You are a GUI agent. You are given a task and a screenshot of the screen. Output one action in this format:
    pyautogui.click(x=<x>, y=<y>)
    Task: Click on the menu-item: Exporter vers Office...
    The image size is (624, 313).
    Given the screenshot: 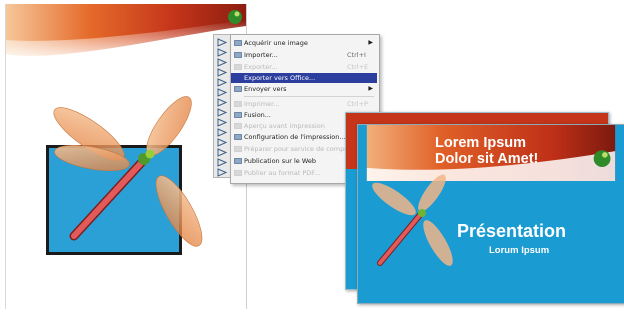 What is the action you would take?
    pyautogui.click(x=304, y=78)
    